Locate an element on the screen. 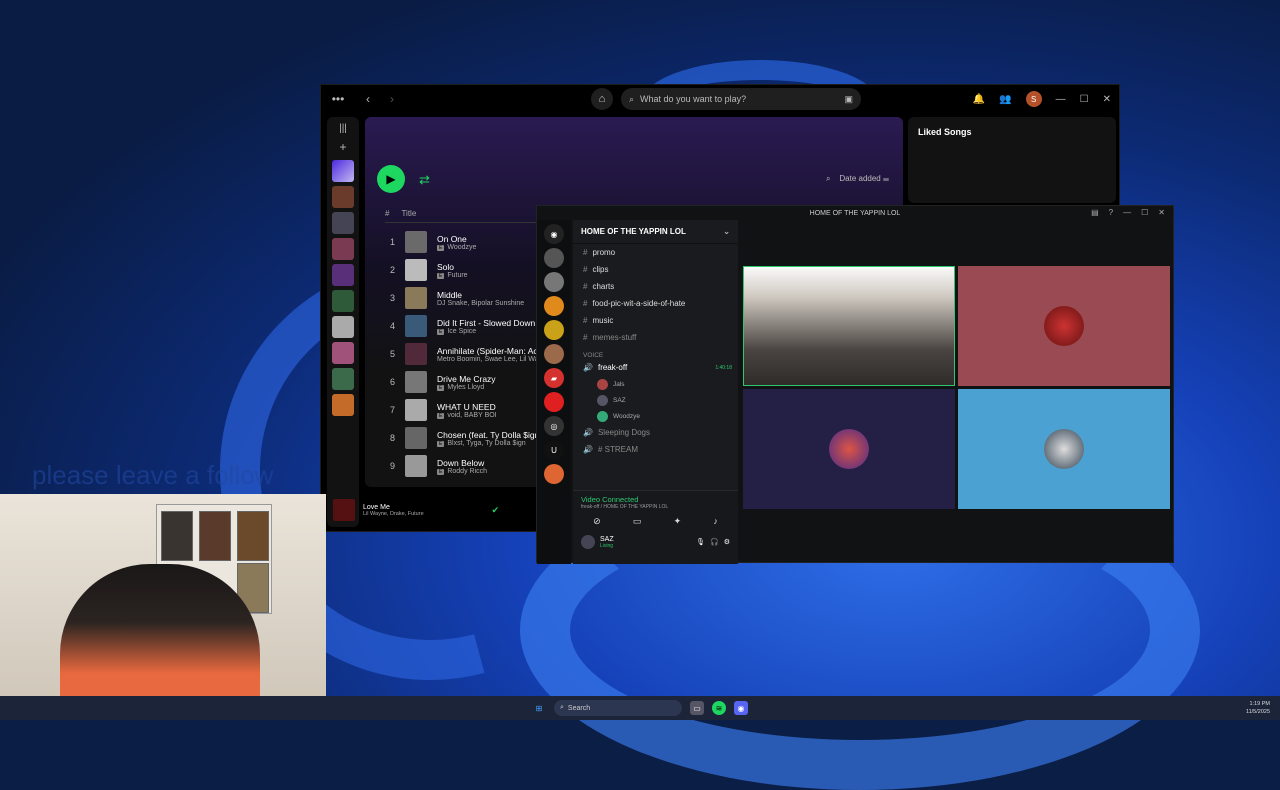 Image resolution: width=1280 pixels, height=790 pixels. windows-start-icon: ⊞ is located at coordinates (539, 708).